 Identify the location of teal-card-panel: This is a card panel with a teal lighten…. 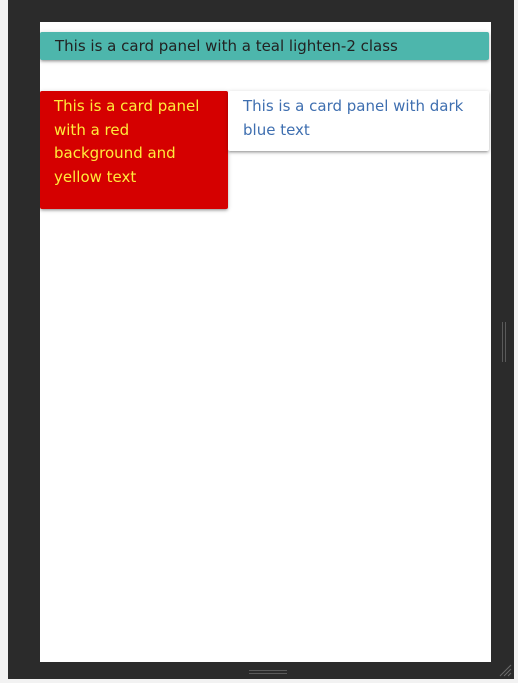
(264, 46).